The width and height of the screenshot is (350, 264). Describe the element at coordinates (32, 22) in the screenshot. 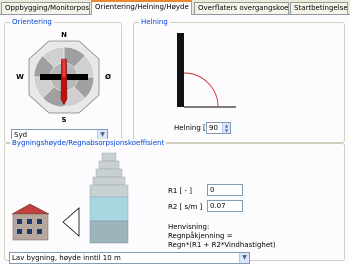

I see `orientation-title: Orientering` at that location.